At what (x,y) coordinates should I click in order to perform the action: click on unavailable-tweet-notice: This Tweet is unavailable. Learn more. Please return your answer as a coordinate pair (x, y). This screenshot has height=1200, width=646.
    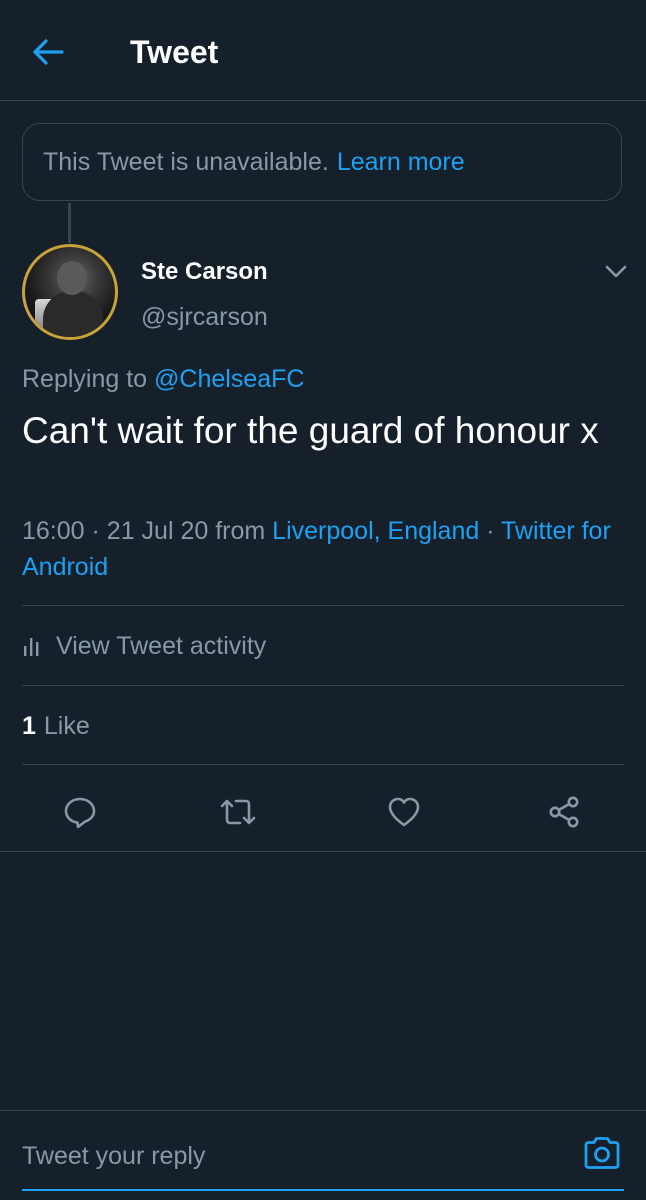
    Looking at the image, I should click on (322, 162).